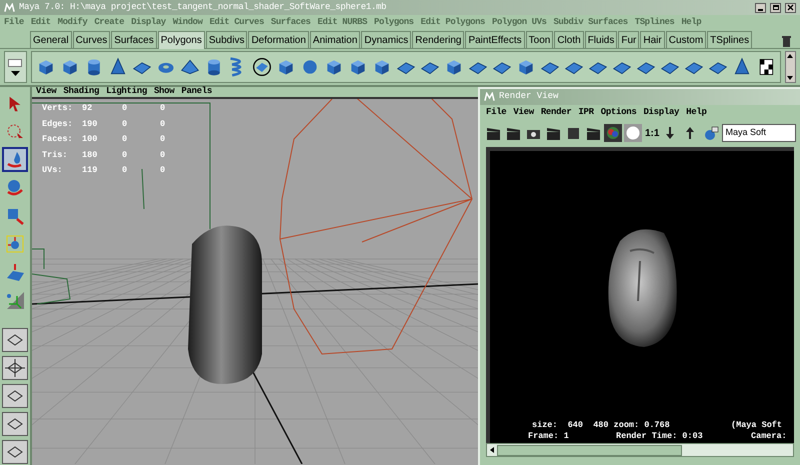 The image size is (800, 465). I want to click on close-icon, so click(790, 7).